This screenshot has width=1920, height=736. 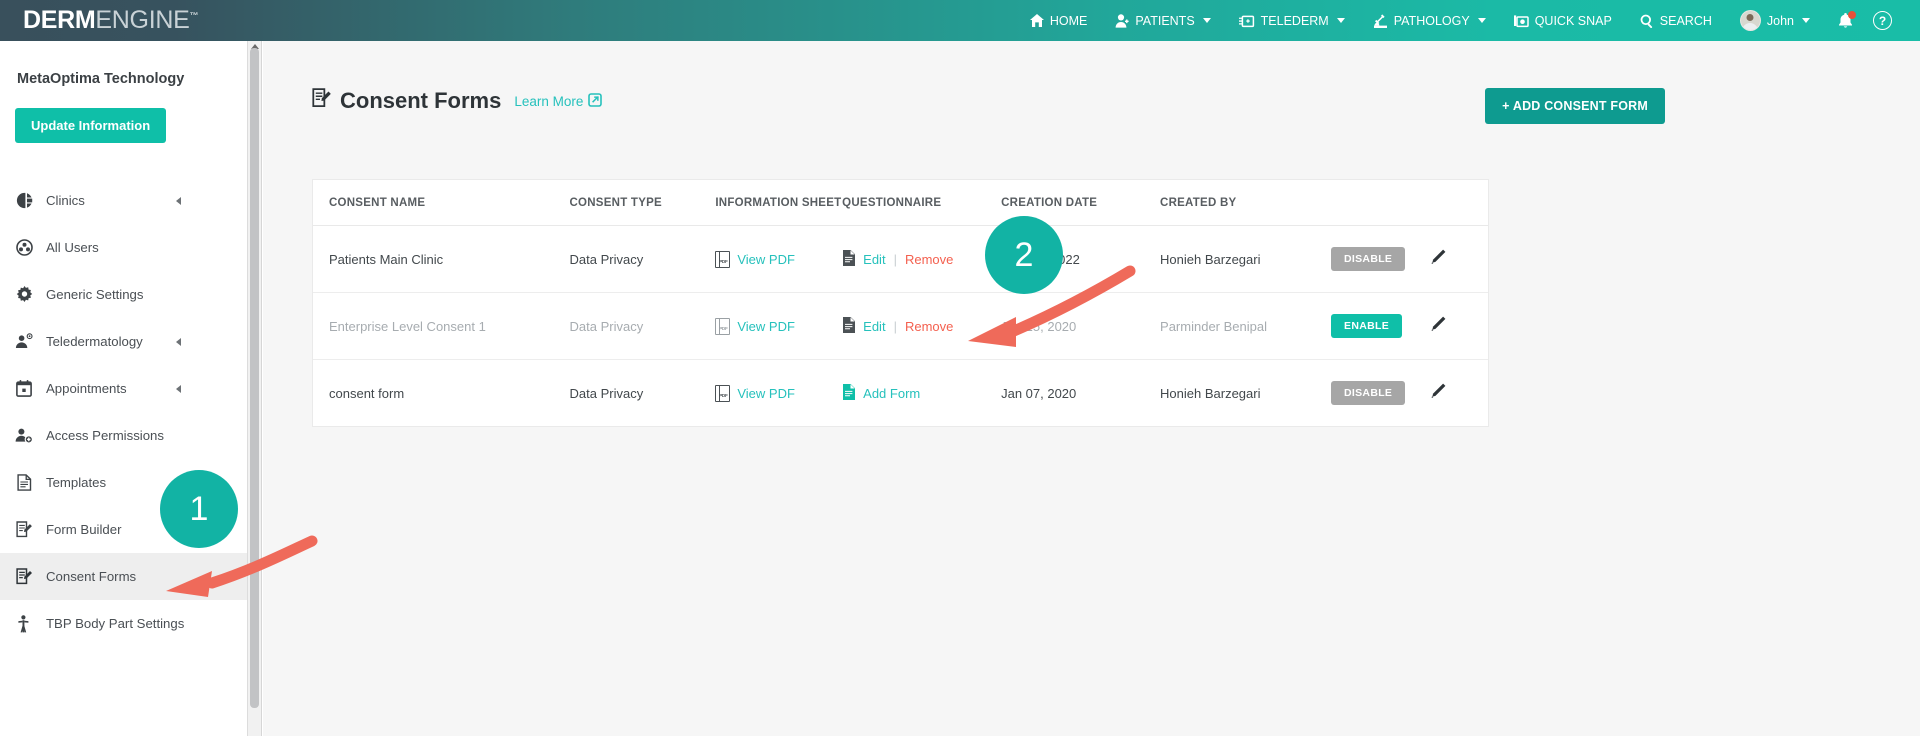 I want to click on app-logo: DERMENGINE™, so click(x=110, y=20).